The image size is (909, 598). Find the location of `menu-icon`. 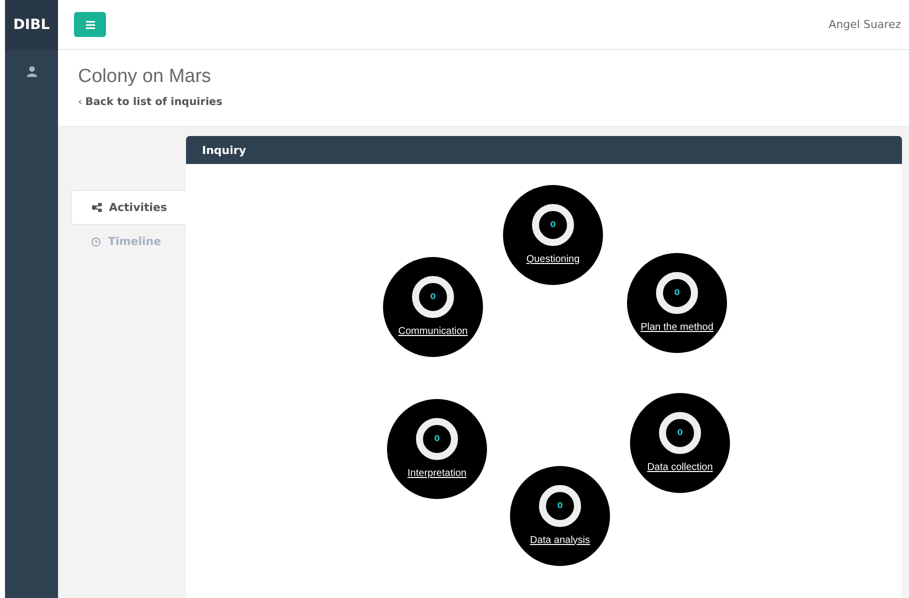

menu-icon is located at coordinates (90, 24).